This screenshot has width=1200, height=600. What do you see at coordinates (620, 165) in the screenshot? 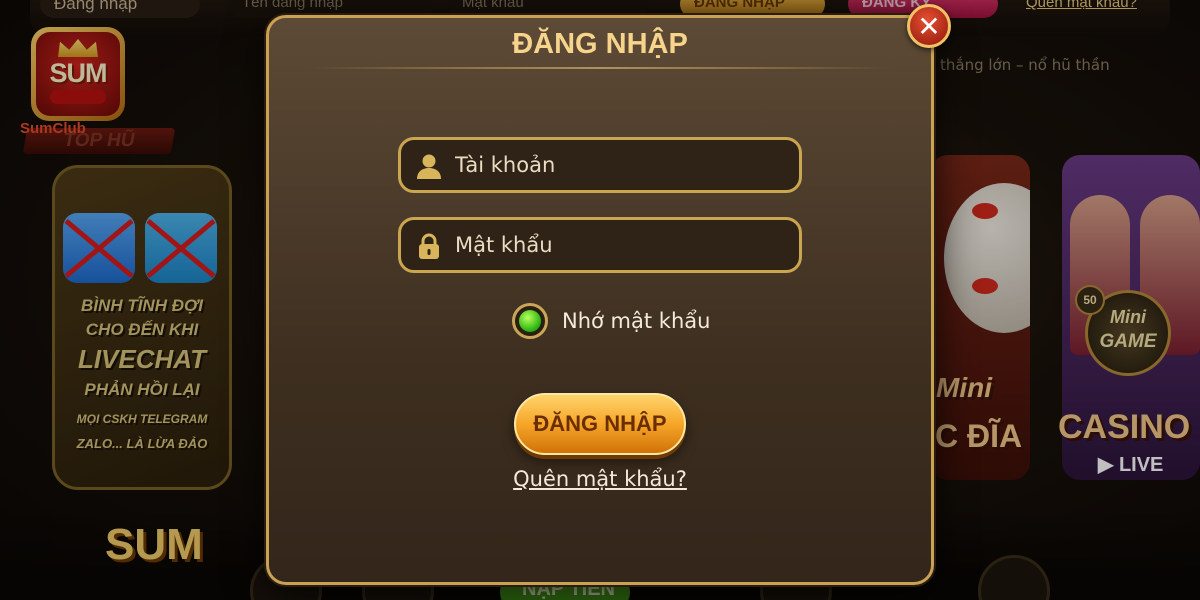
I see `username-input` at bounding box center [620, 165].